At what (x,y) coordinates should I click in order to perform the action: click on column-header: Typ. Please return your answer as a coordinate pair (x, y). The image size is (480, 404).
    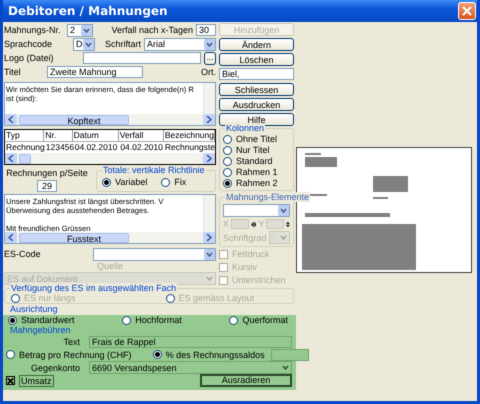
    Looking at the image, I should click on (24, 135).